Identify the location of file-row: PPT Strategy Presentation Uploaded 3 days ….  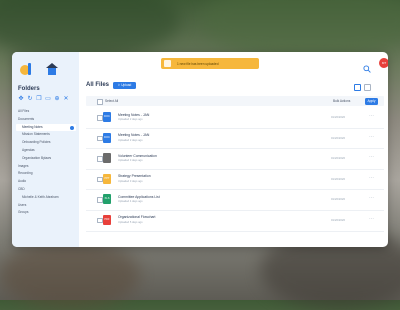
(235, 180).